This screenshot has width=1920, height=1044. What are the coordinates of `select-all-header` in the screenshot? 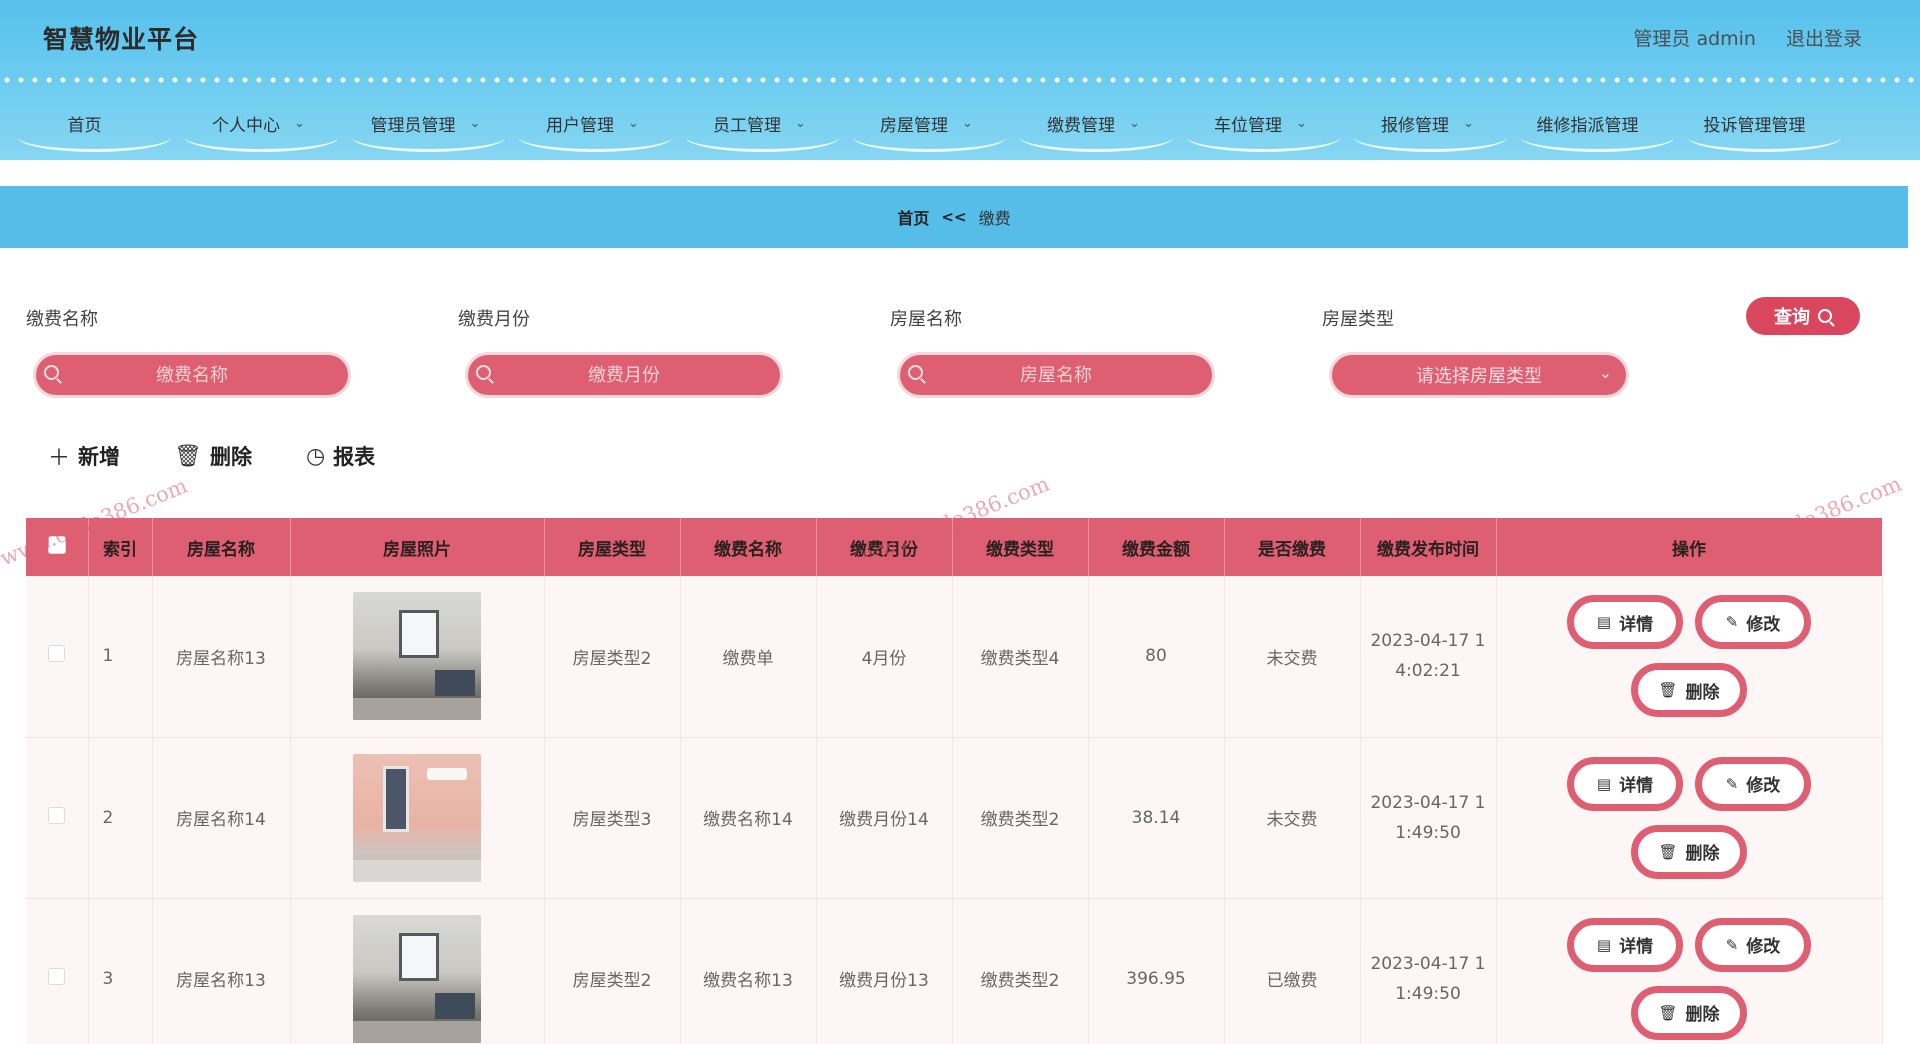 It's located at (57, 547).